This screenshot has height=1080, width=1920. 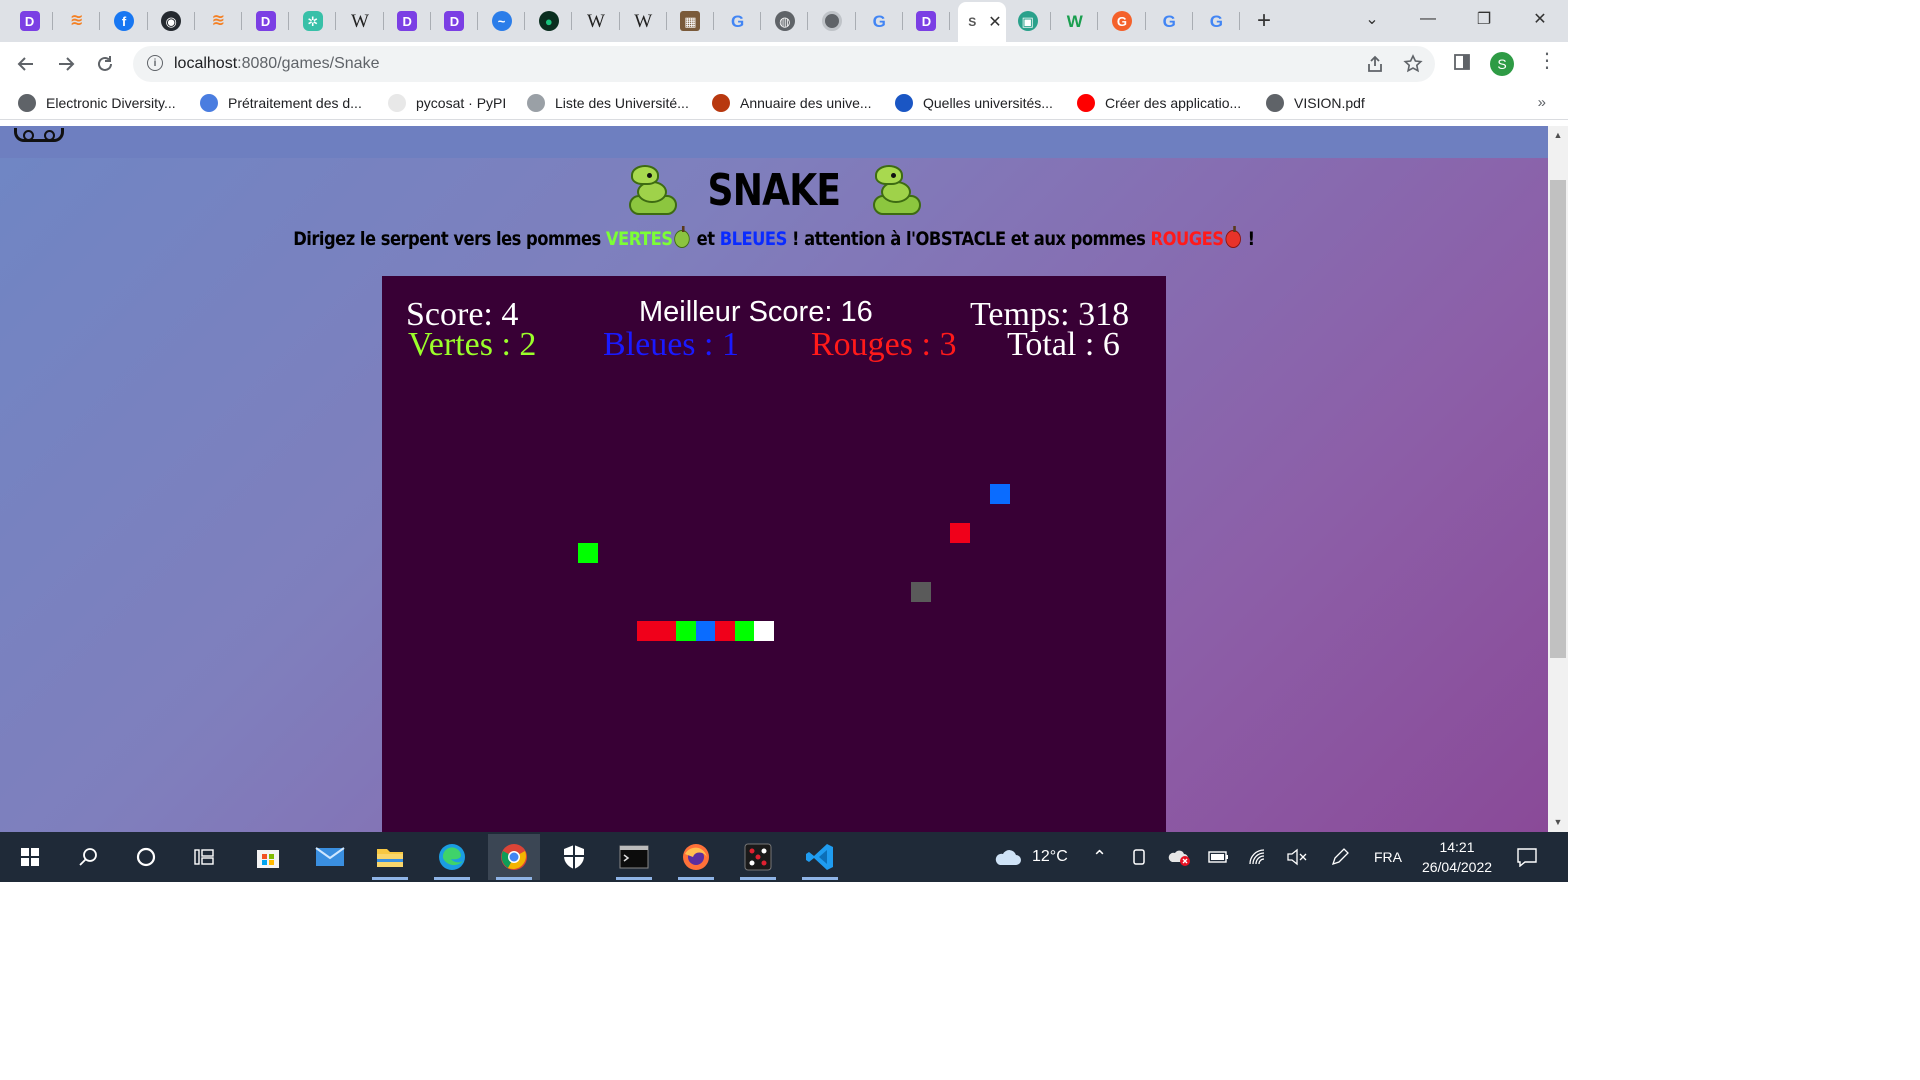 What do you see at coordinates (1297, 857) in the screenshot?
I see `volume-muted-icon` at bounding box center [1297, 857].